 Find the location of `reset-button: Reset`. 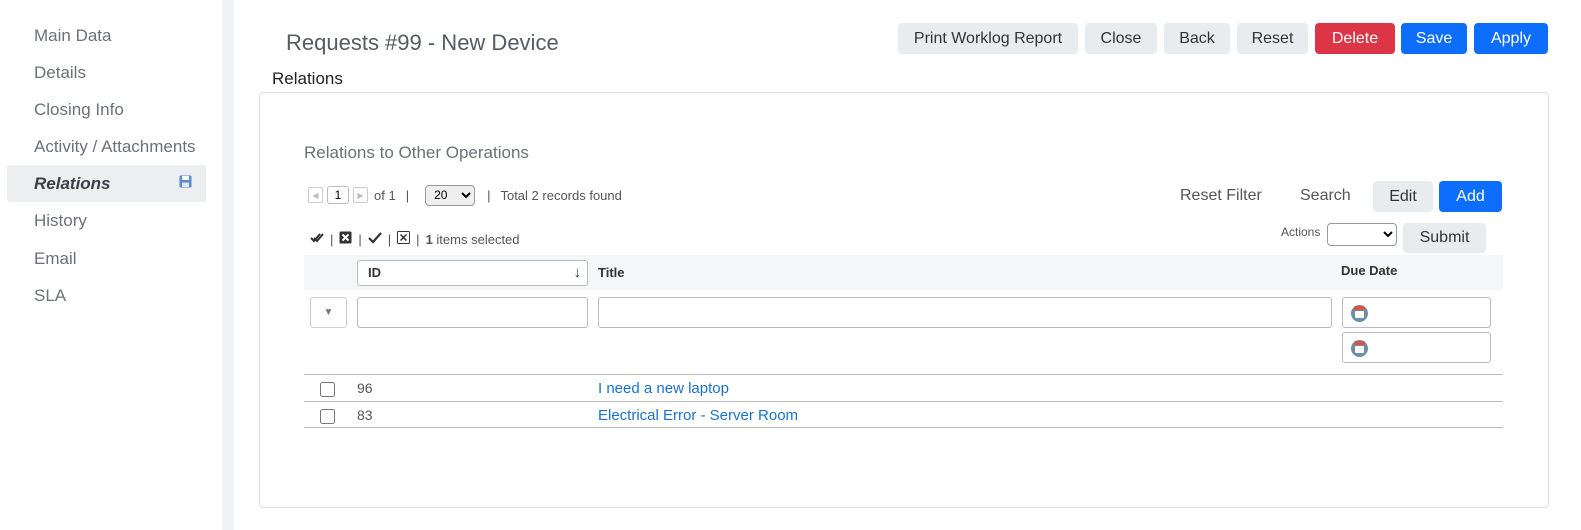

reset-button: Reset is located at coordinates (1272, 38).